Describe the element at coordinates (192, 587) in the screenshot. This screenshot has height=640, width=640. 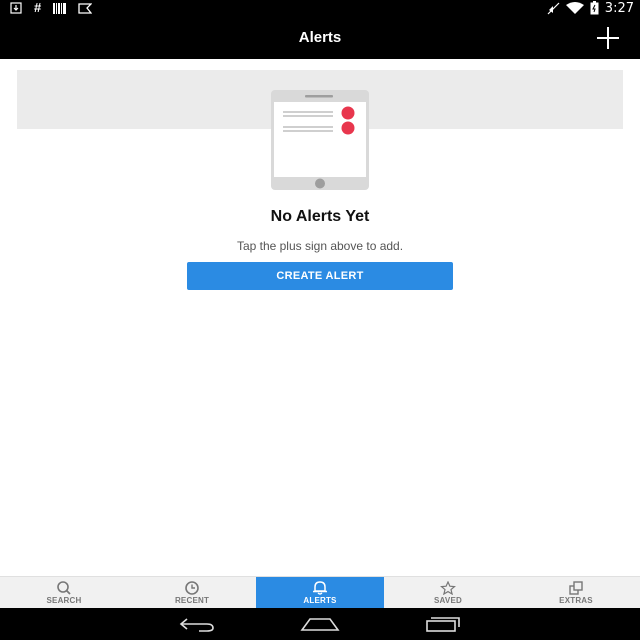
I see `clock-icon` at that location.